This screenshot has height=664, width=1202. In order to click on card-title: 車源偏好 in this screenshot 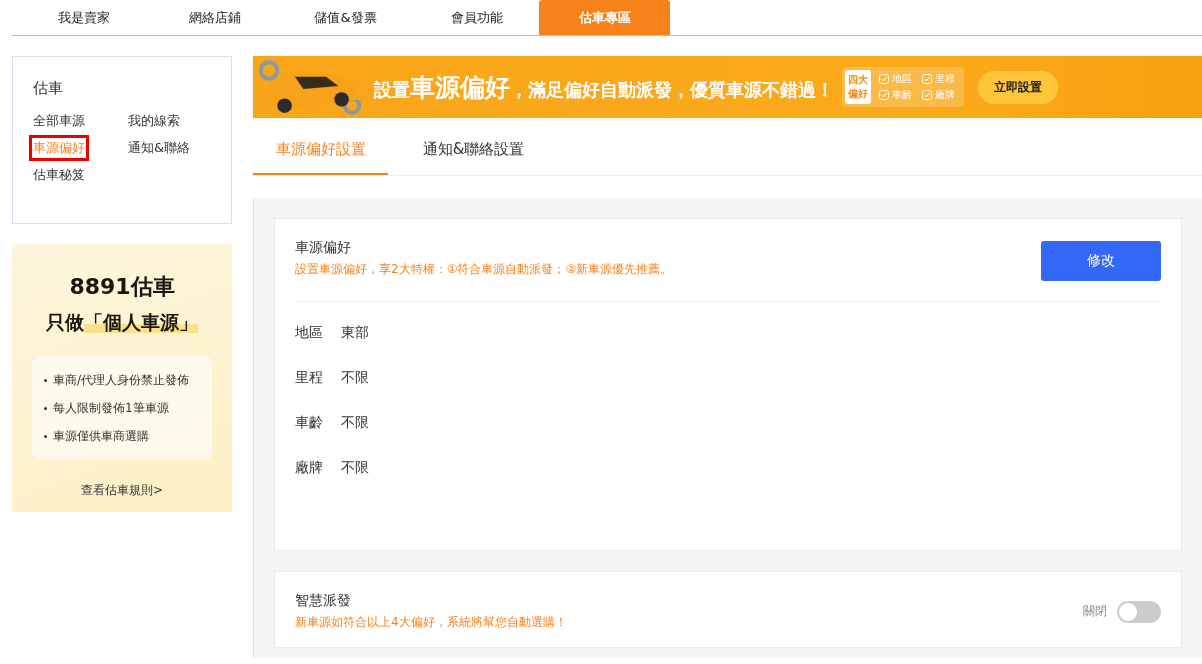, I will do `click(323, 248)`.